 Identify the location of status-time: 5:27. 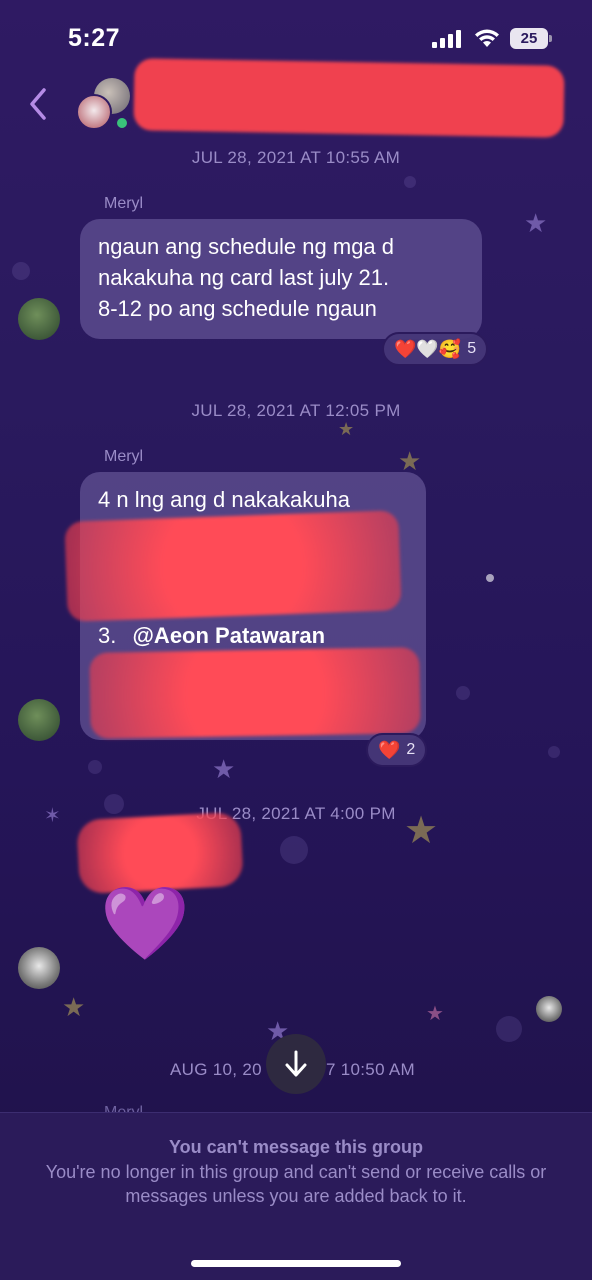
(94, 38).